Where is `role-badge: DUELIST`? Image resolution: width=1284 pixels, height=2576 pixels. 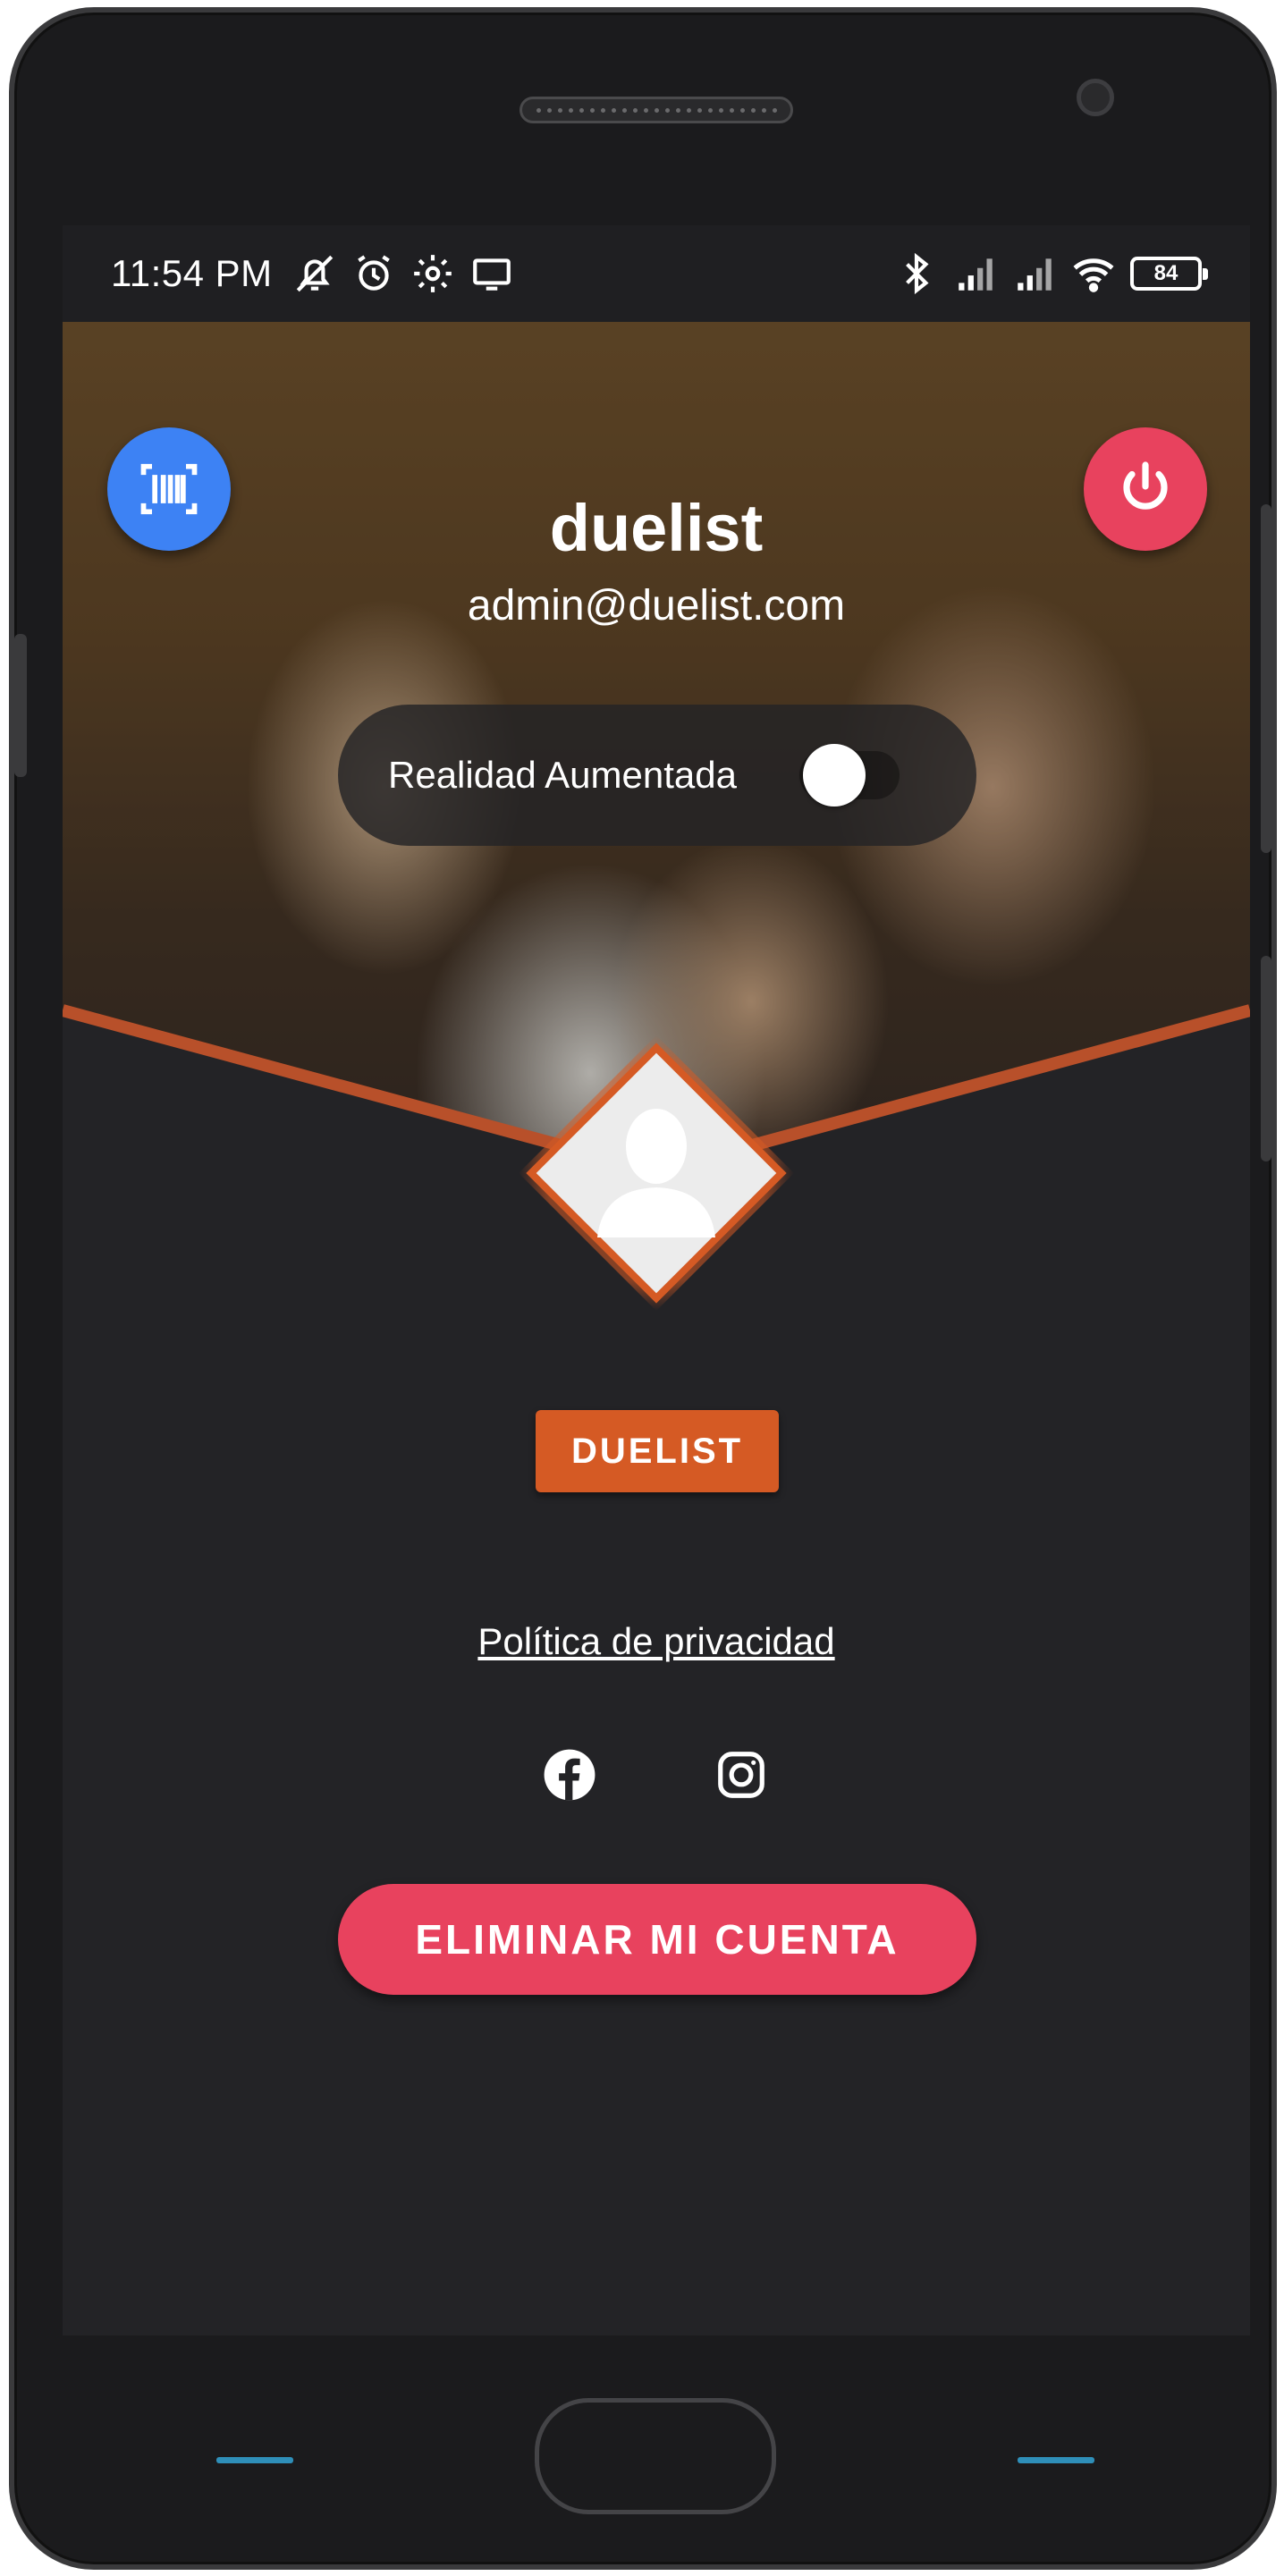 role-badge: DUELIST is located at coordinates (658, 1451).